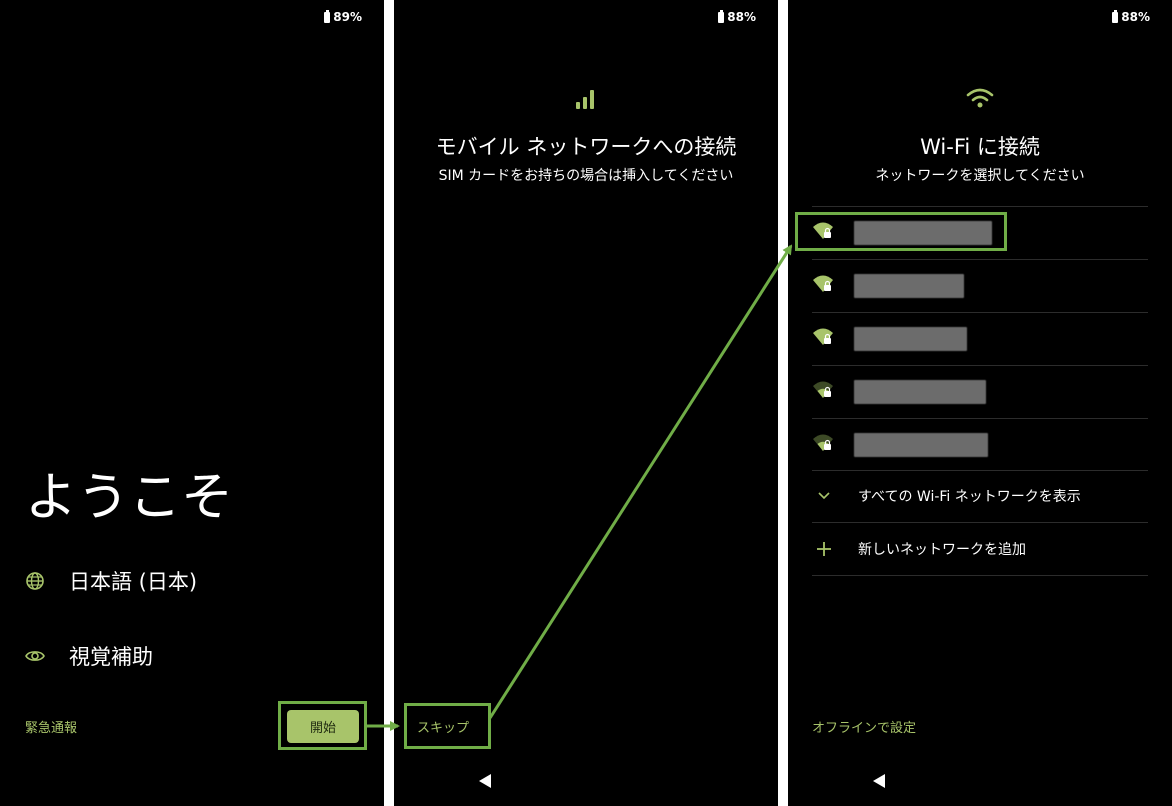  Describe the element at coordinates (585, 99) in the screenshot. I see `signal-icon` at that location.